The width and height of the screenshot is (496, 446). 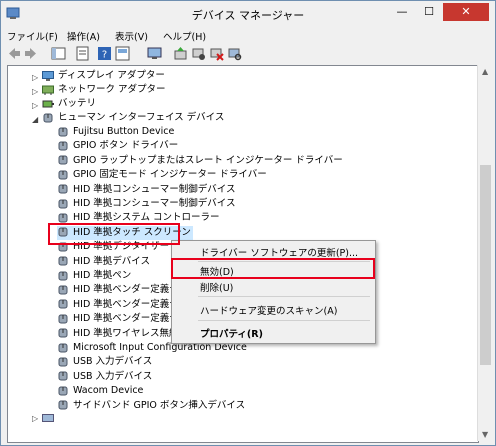 I want to click on tree-item-partial: ▷, so click(x=45, y=419).